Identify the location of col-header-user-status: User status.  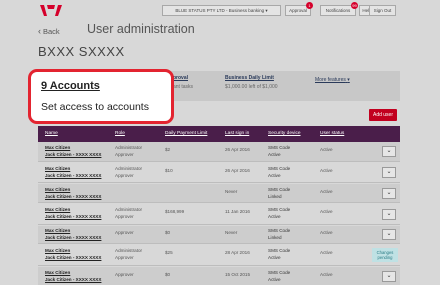
(332, 133).